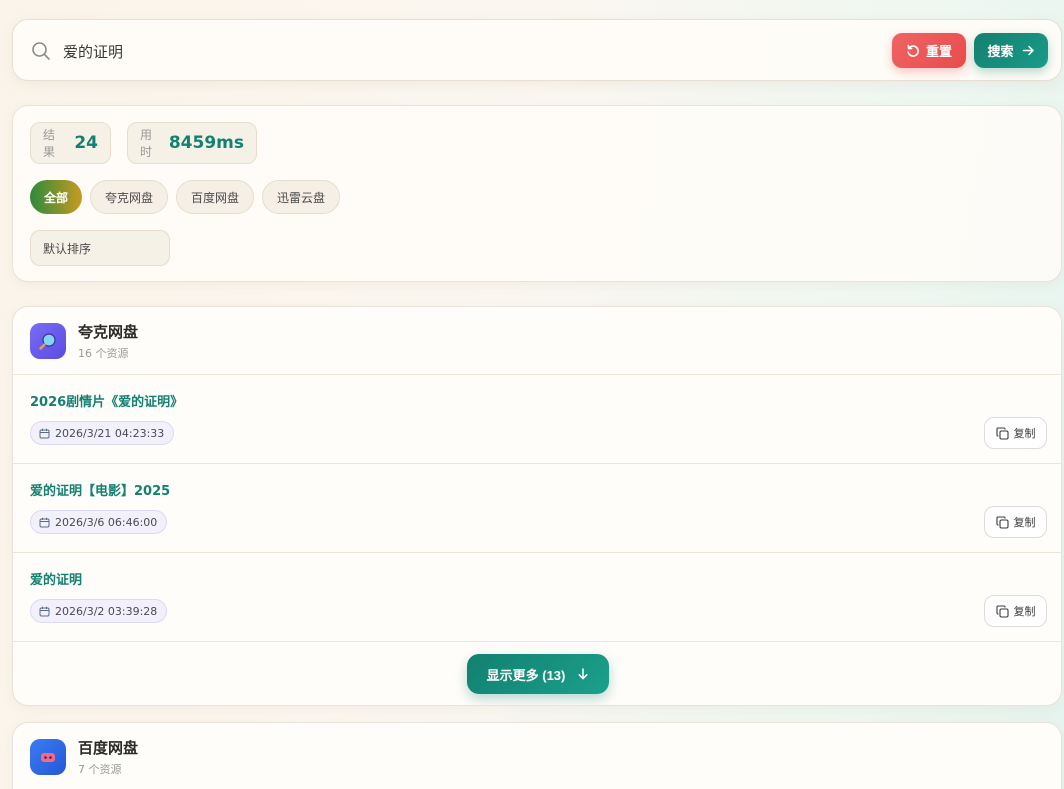 The width and height of the screenshot is (1064, 789). What do you see at coordinates (1028, 50) in the screenshot?
I see `arrow-right-icon` at bounding box center [1028, 50].